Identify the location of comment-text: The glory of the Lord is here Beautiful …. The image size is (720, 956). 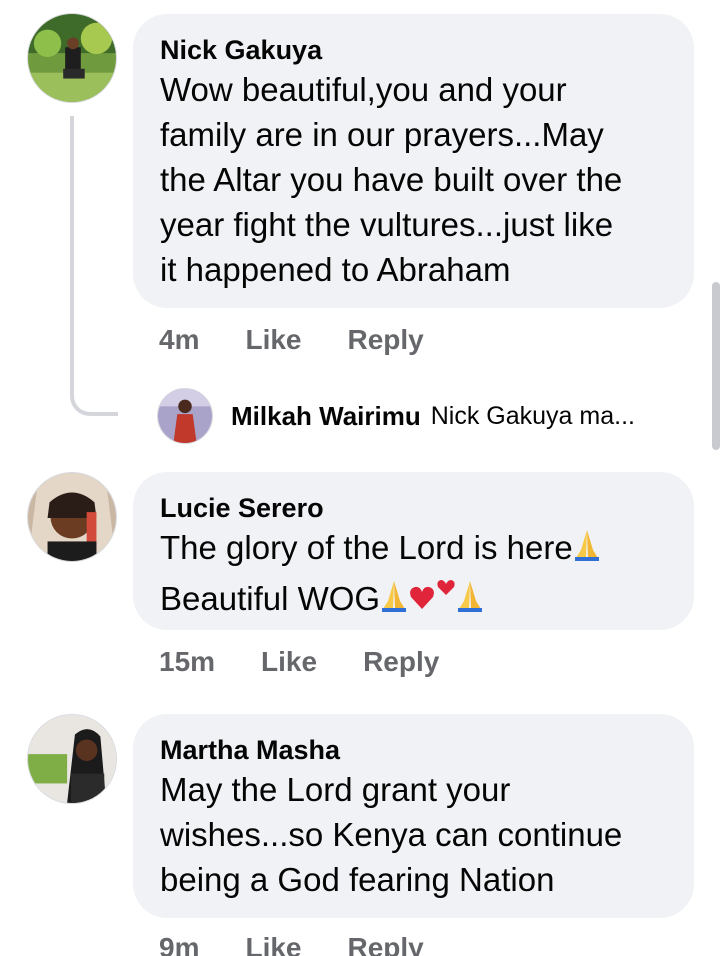
(413, 573).